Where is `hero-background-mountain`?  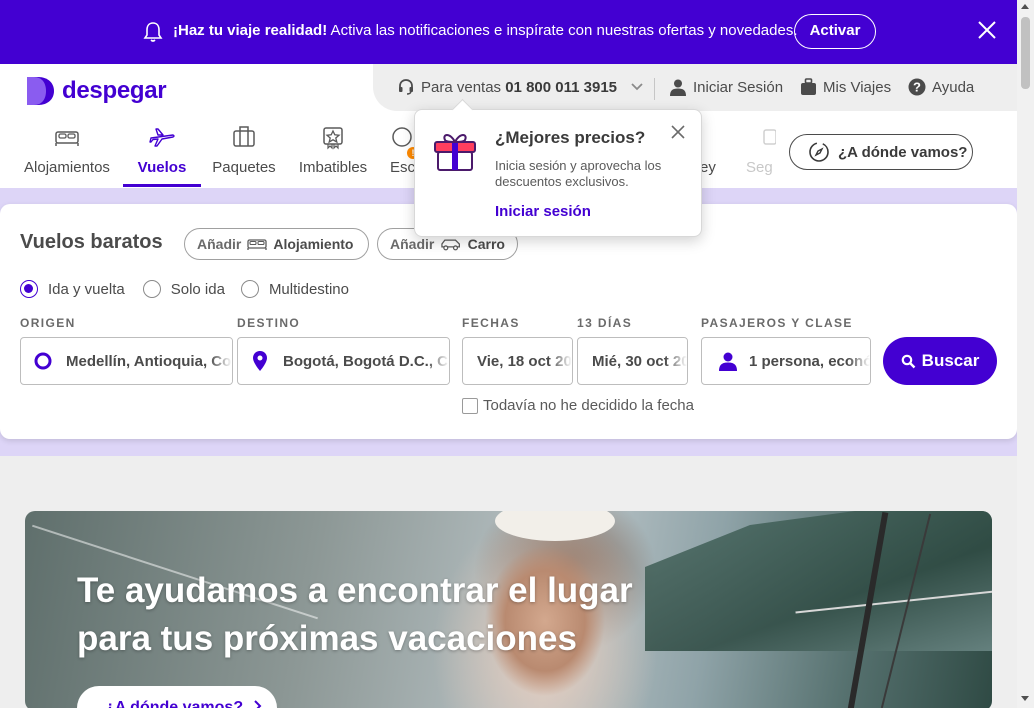
hero-background-mountain is located at coordinates (818, 581).